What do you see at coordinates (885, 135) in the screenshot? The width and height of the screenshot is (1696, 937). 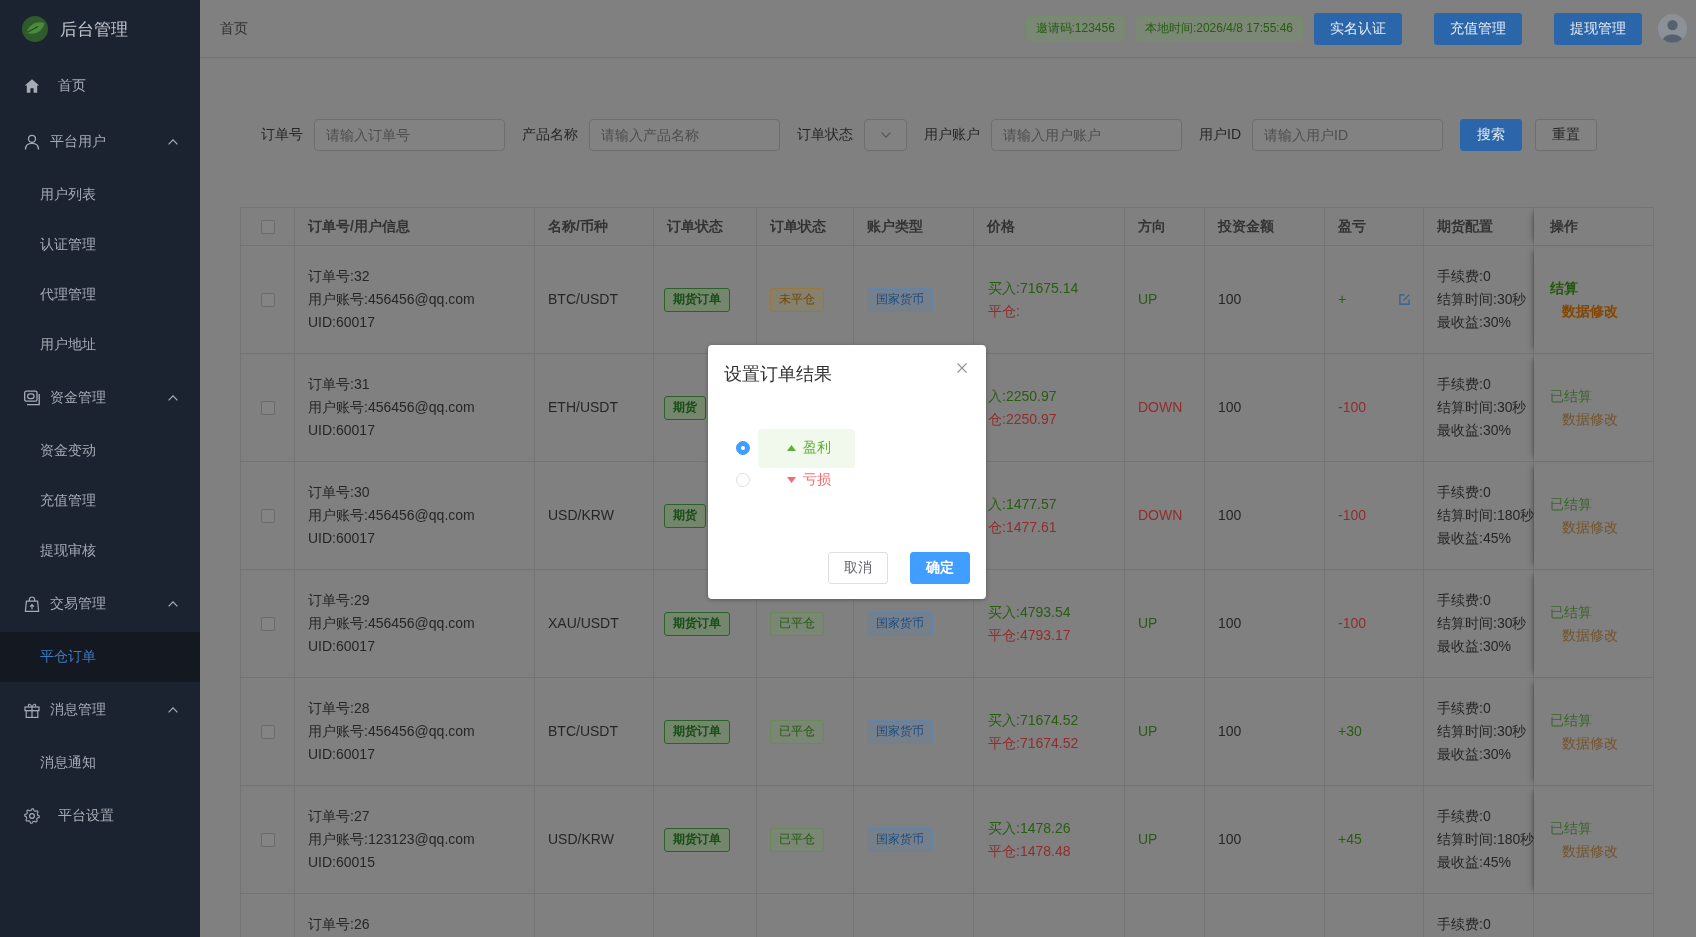 I see `status-select` at bounding box center [885, 135].